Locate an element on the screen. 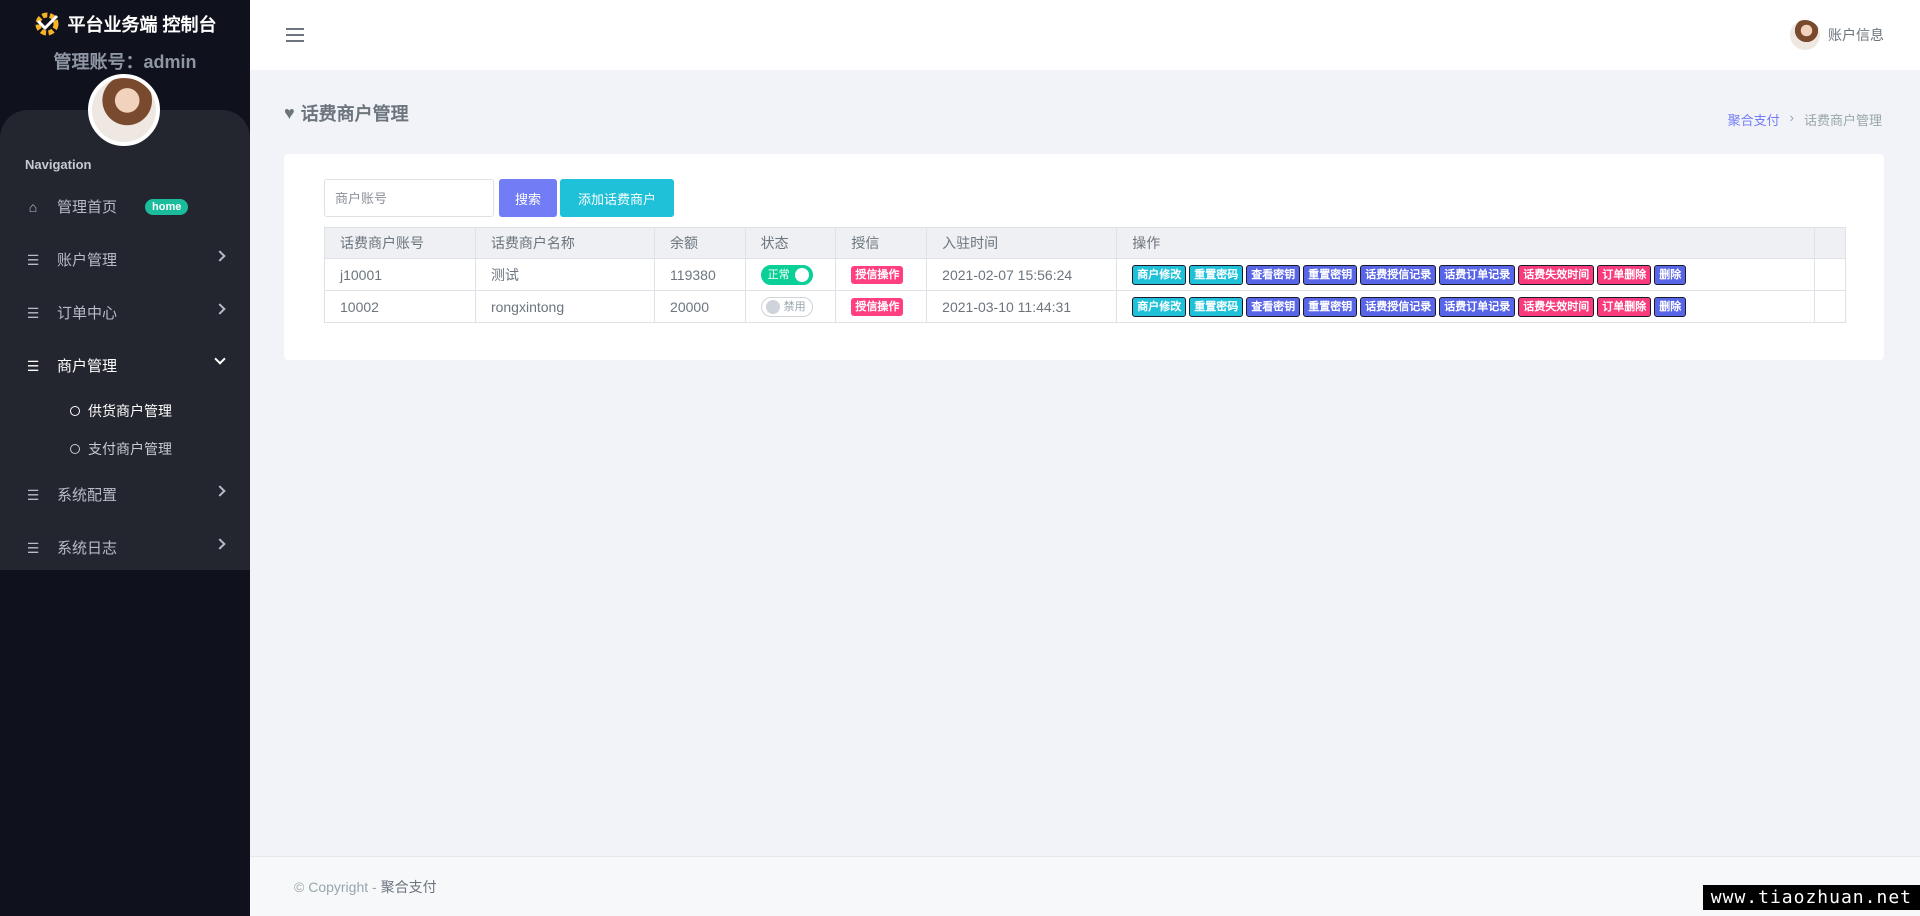 The height and width of the screenshot is (916, 1920). brand-title: 平台业务端 控制台 is located at coordinates (142, 25).